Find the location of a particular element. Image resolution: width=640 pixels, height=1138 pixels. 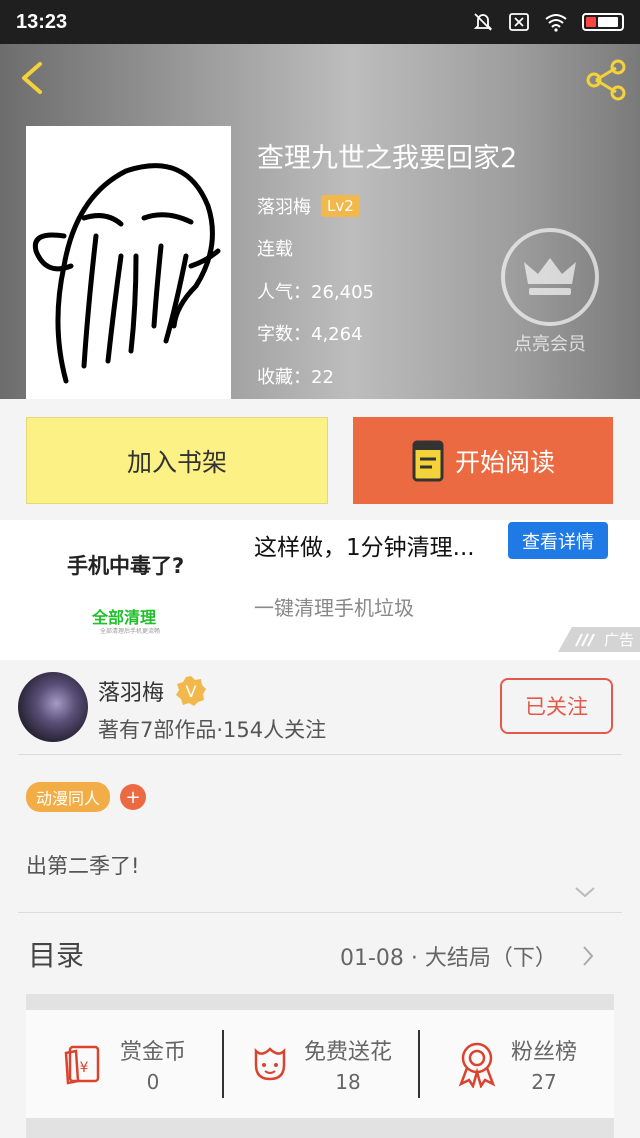

author-card-name-row: 落羽梅 V is located at coordinates (153, 691).